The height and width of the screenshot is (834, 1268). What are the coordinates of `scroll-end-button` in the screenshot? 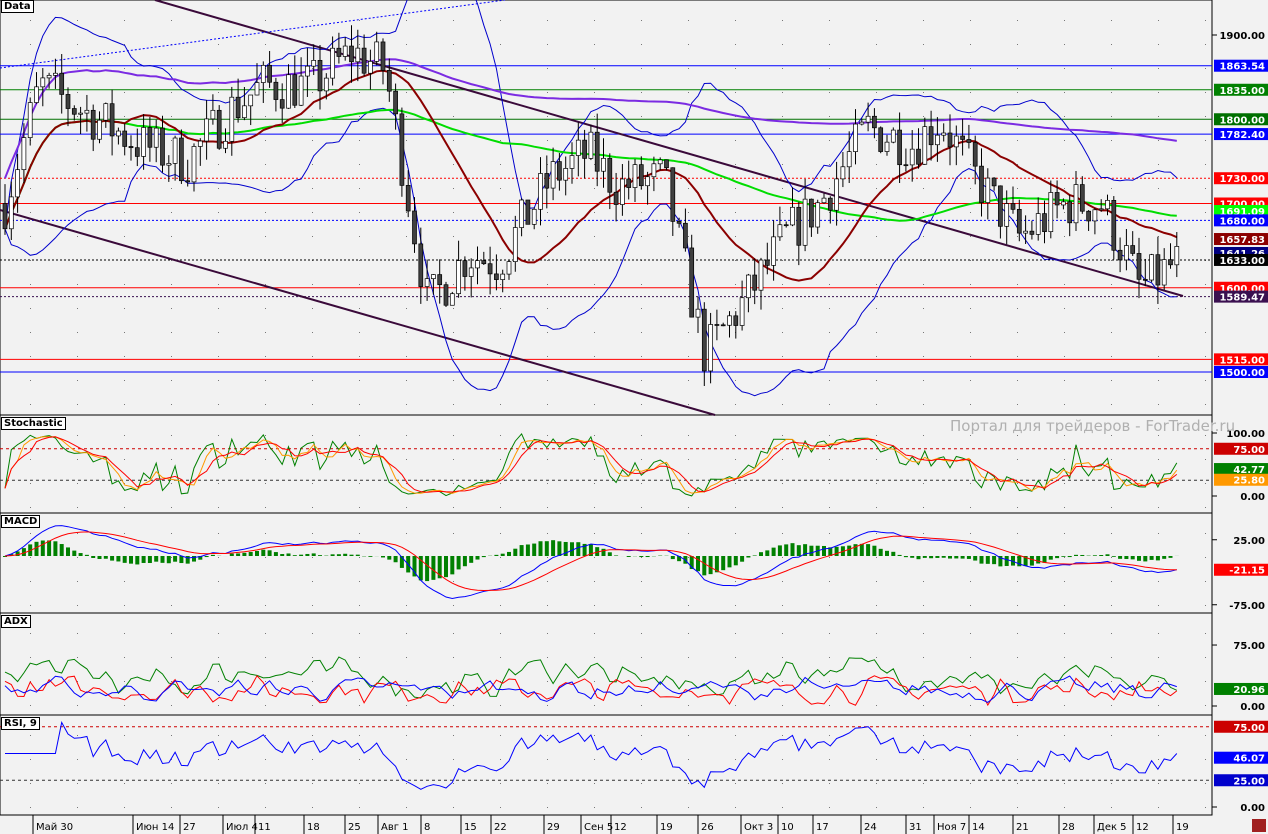 It's located at (1259, 825).